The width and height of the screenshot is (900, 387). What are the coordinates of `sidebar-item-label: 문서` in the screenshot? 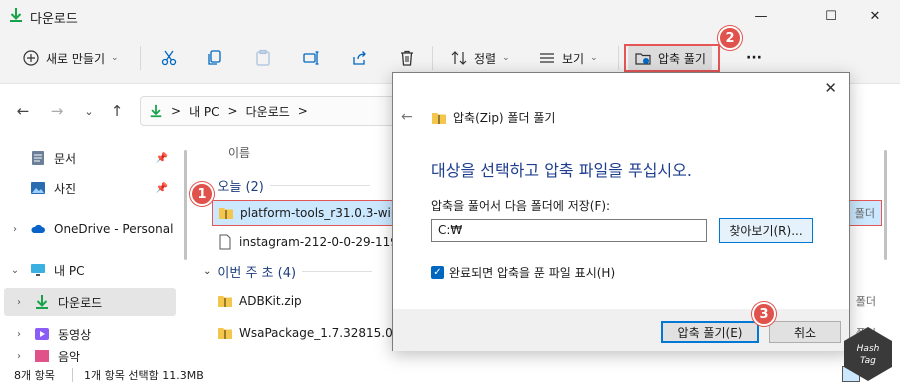 It's located at (65, 158).